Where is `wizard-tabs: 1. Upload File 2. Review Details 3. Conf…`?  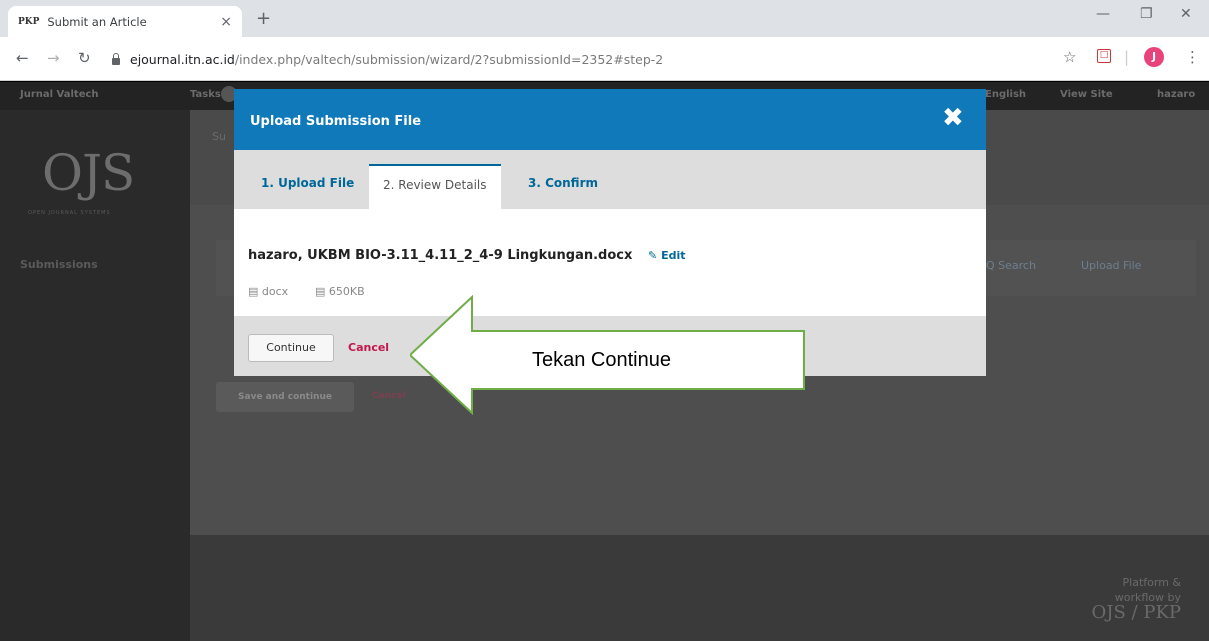 wizard-tabs: 1. Upload File 2. Review Details 3. Conf… is located at coordinates (610, 179).